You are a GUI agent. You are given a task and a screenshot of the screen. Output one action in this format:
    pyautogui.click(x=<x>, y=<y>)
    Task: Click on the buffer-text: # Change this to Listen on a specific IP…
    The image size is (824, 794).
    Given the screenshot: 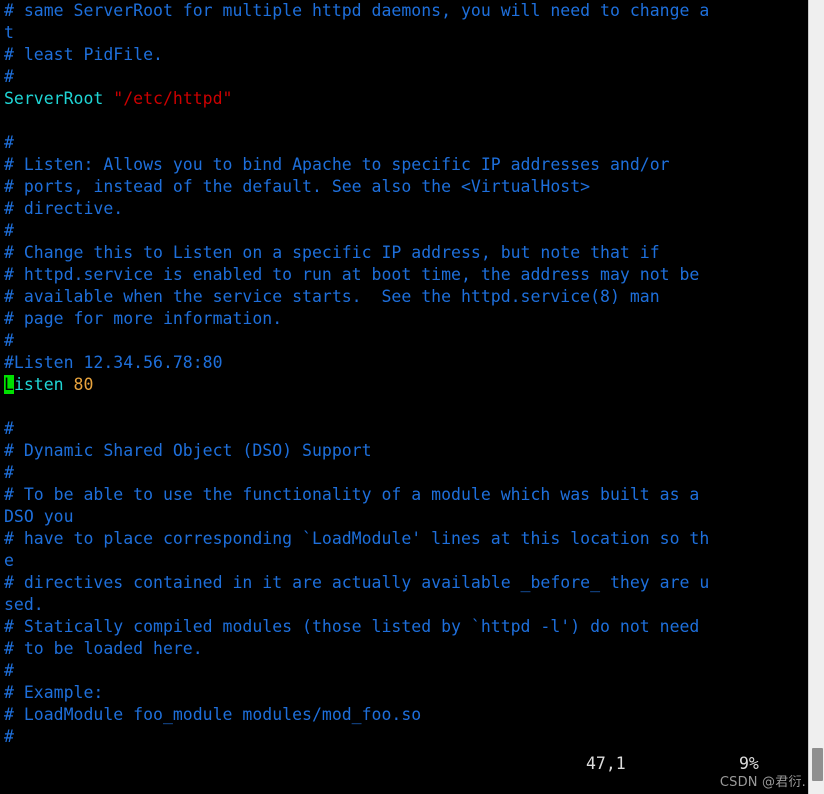 What is the action you would take?
    pyautogui.click(x=332, y=252)
    